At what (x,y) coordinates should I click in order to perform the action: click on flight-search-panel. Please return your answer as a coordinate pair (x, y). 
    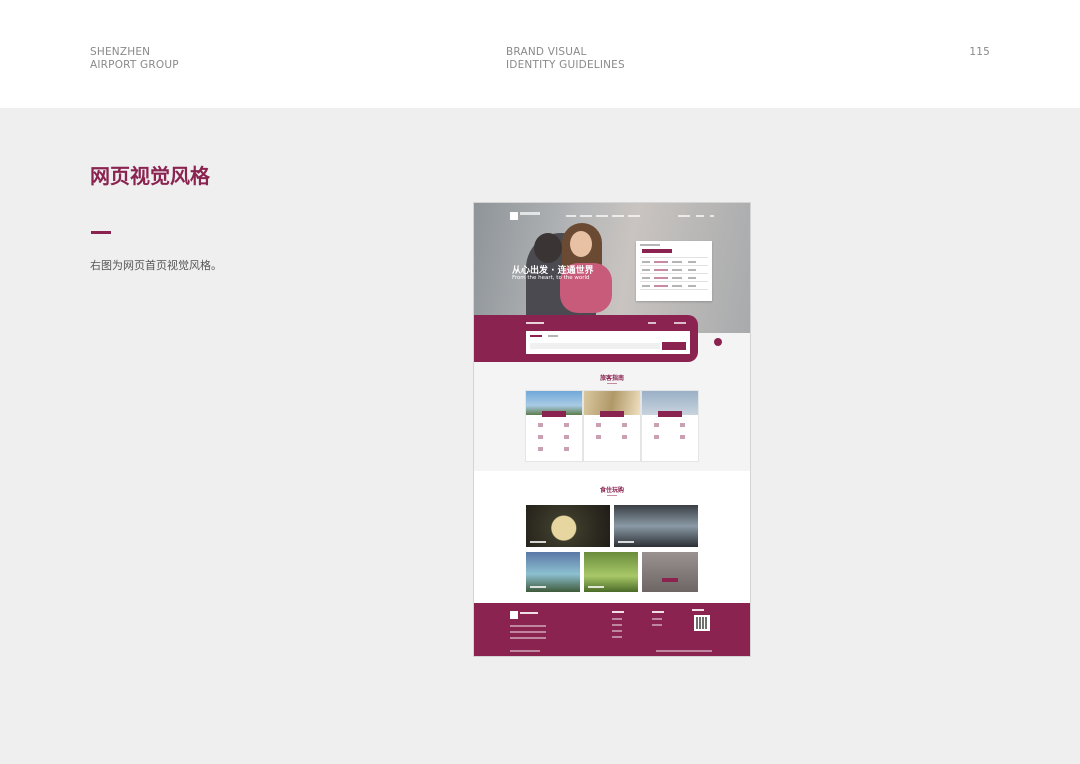
    Looking at the image, I should click on (586, 338).